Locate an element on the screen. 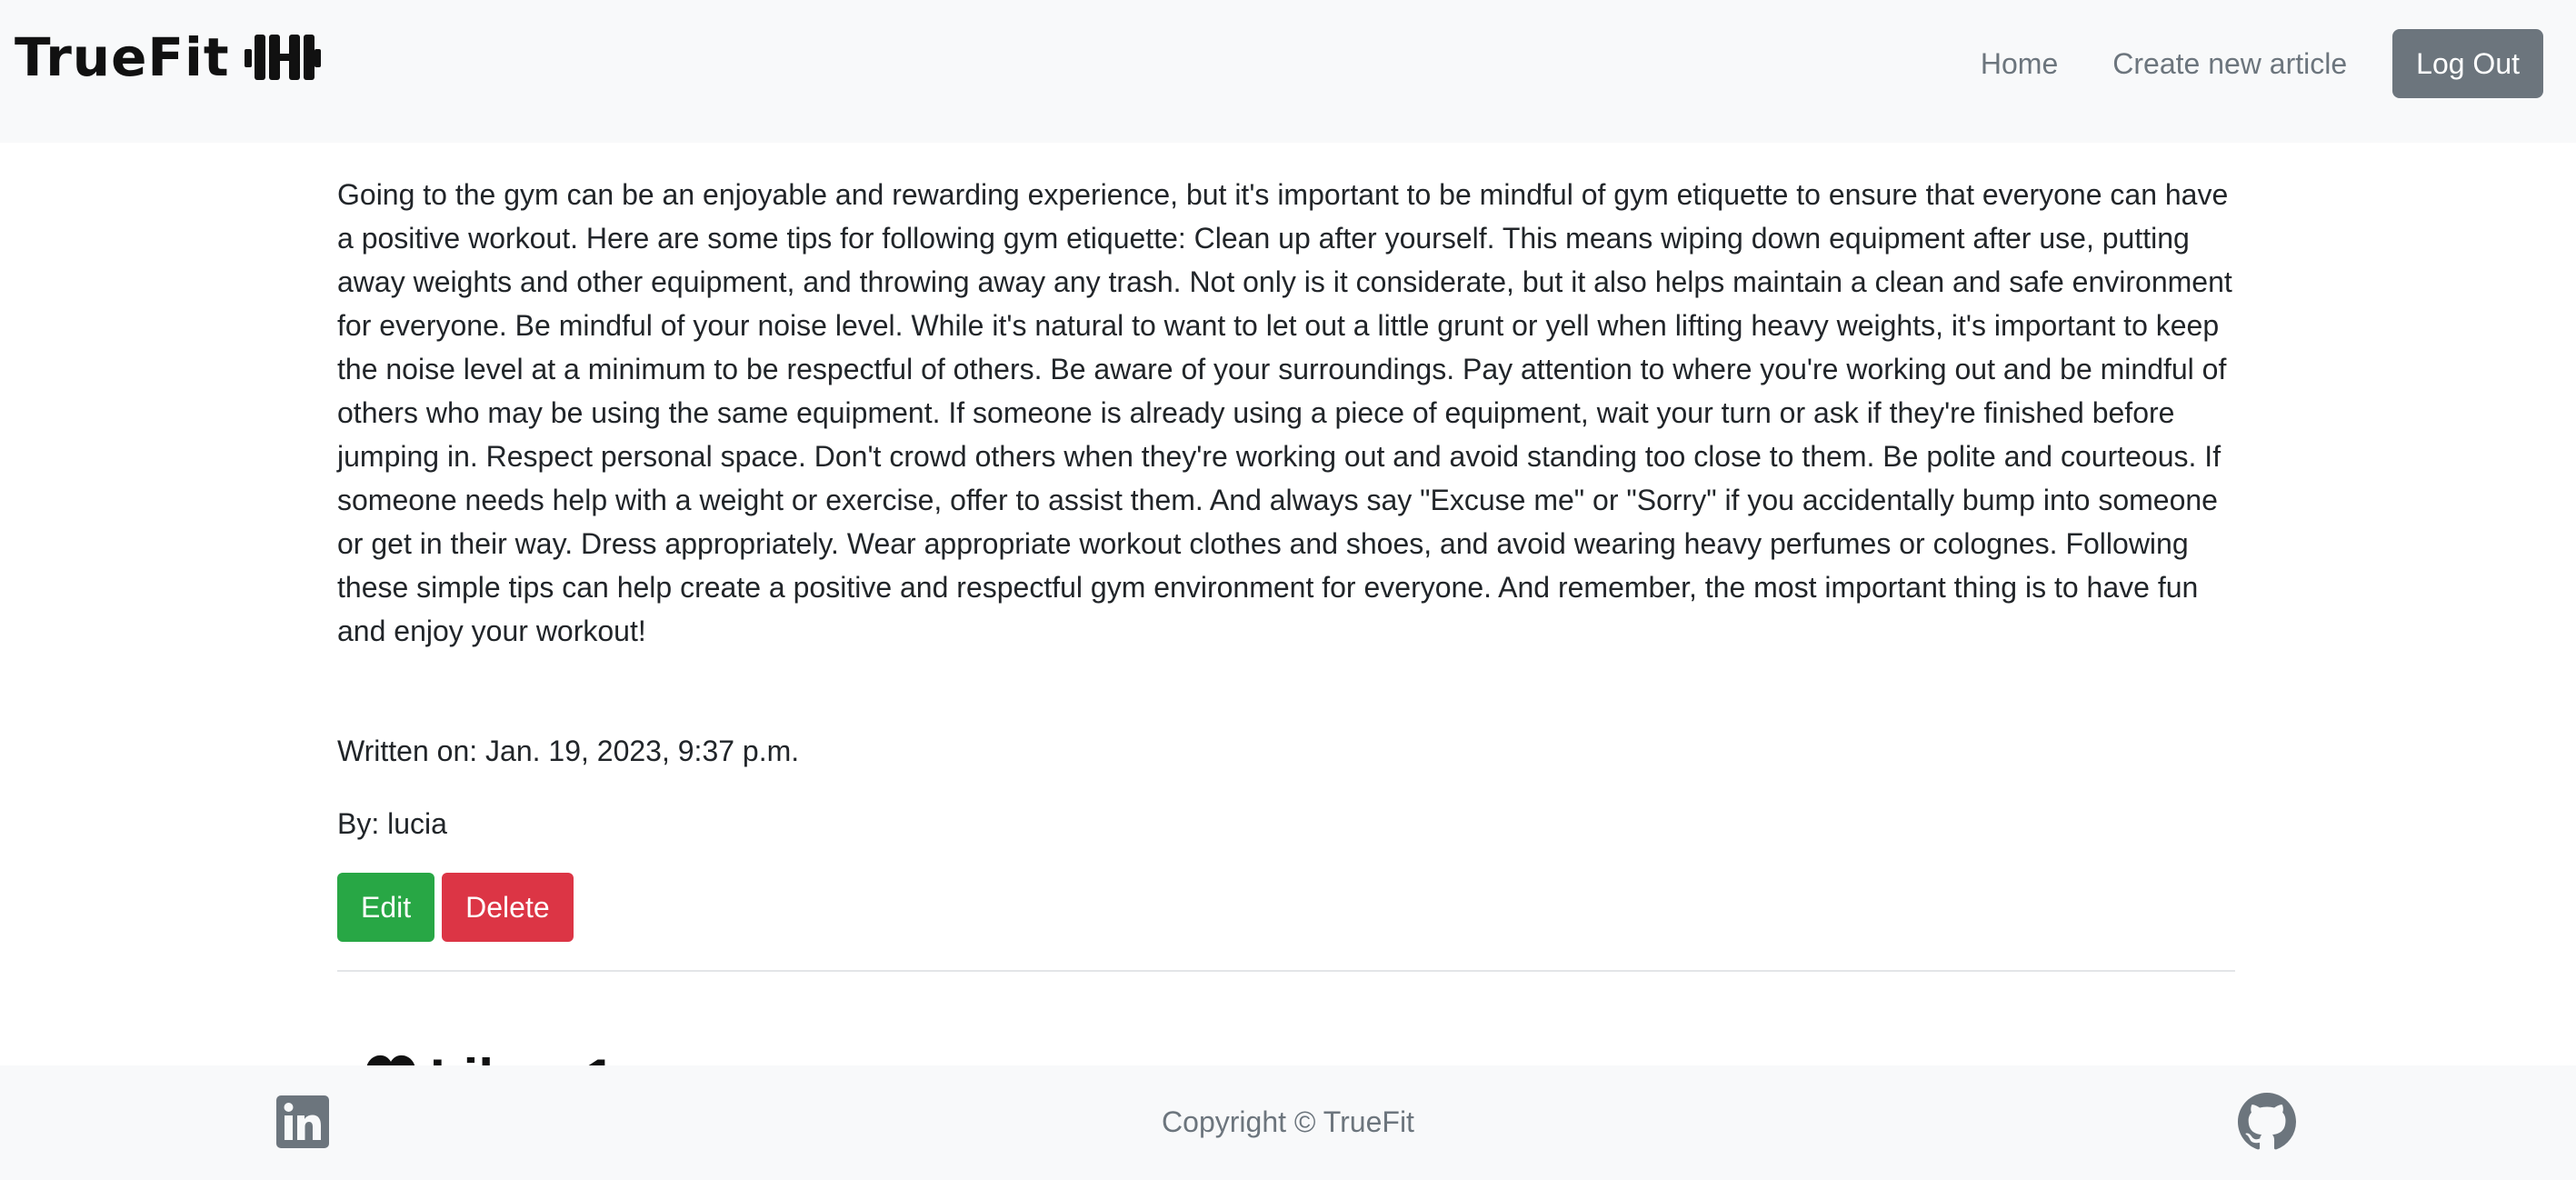 This screenshot has height=1180, width=2576. dumbbell-icon is located at coordinates (282, 58).